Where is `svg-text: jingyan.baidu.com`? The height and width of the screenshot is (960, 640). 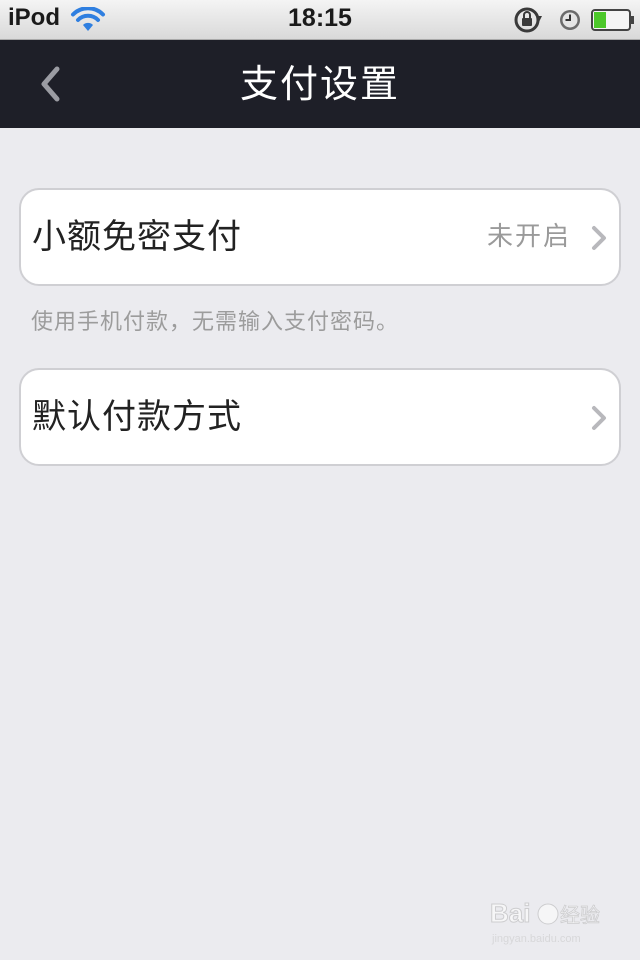
svg-text: jingyan.baidu.com is located at coordinates (536, 939).